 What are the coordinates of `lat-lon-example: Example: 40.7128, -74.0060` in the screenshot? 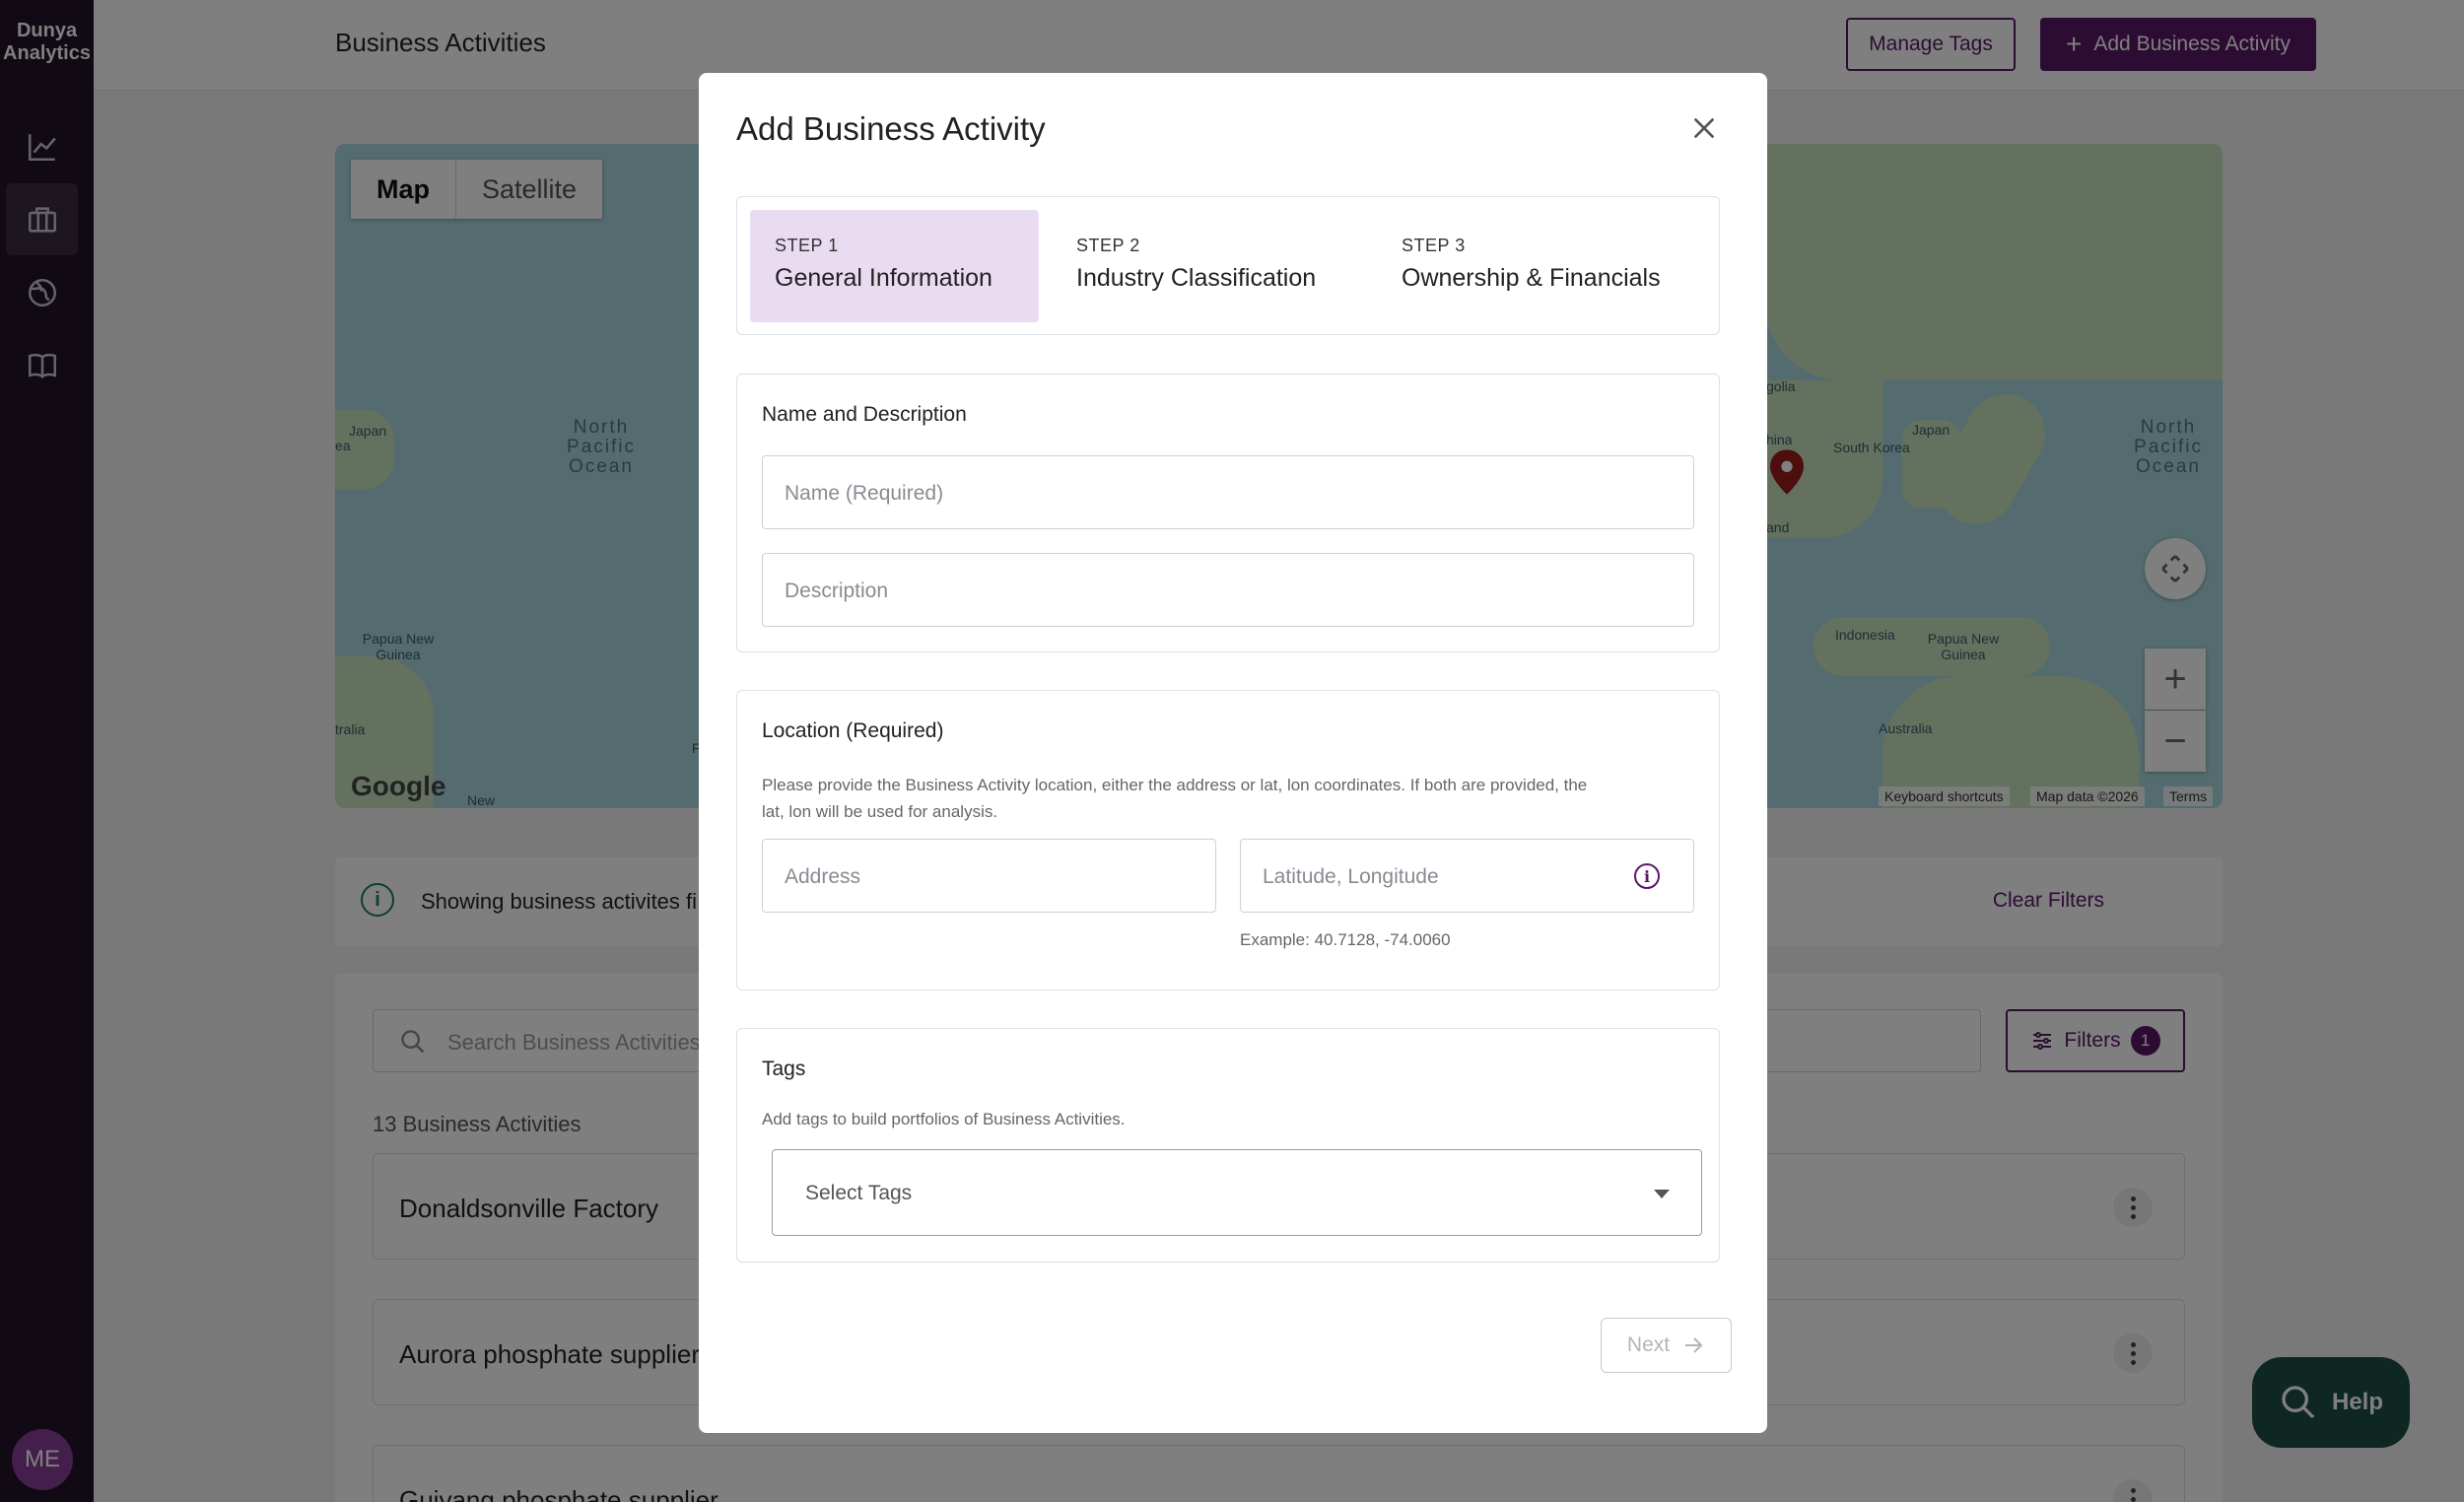 It's located at (1345, 939).